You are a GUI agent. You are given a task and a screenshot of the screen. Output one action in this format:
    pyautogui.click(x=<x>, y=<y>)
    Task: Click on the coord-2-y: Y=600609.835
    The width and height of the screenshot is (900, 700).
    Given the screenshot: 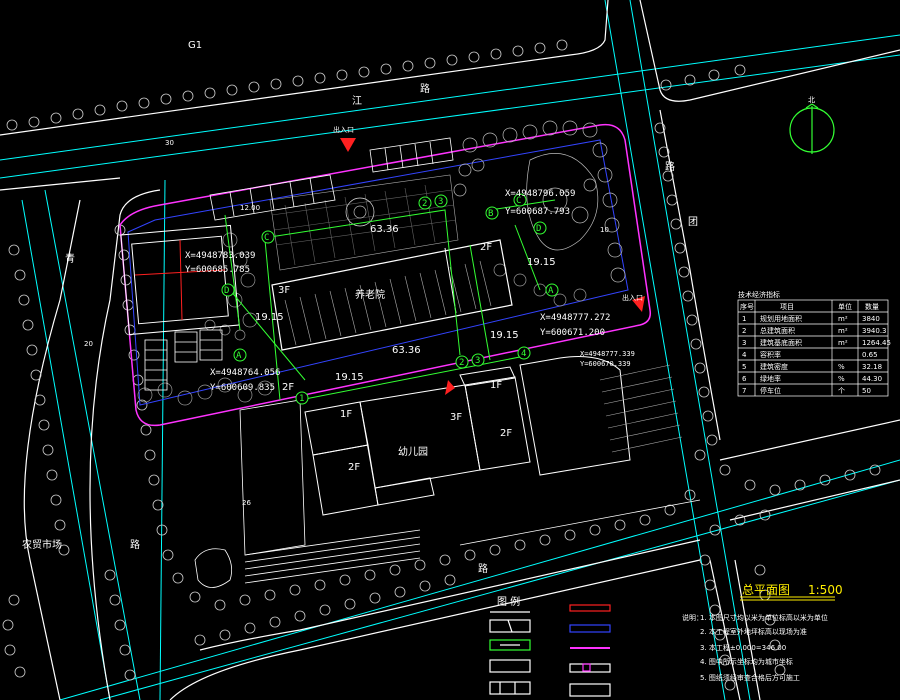 What is the action you would take?
    pyautogui.click(x=242, y=388)
    